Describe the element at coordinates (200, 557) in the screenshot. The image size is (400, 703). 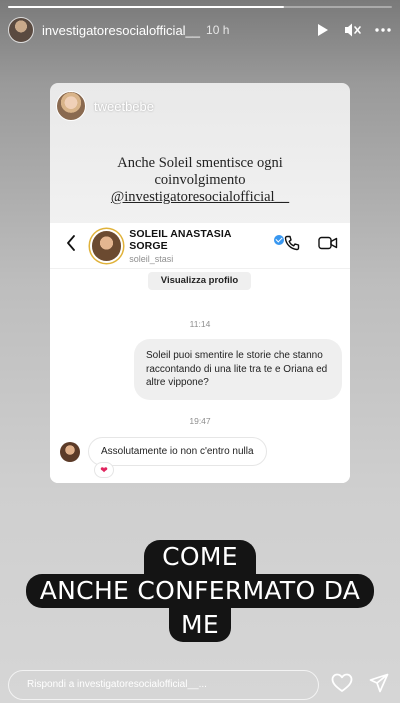
I see `caption-line-1: COME` at that location.